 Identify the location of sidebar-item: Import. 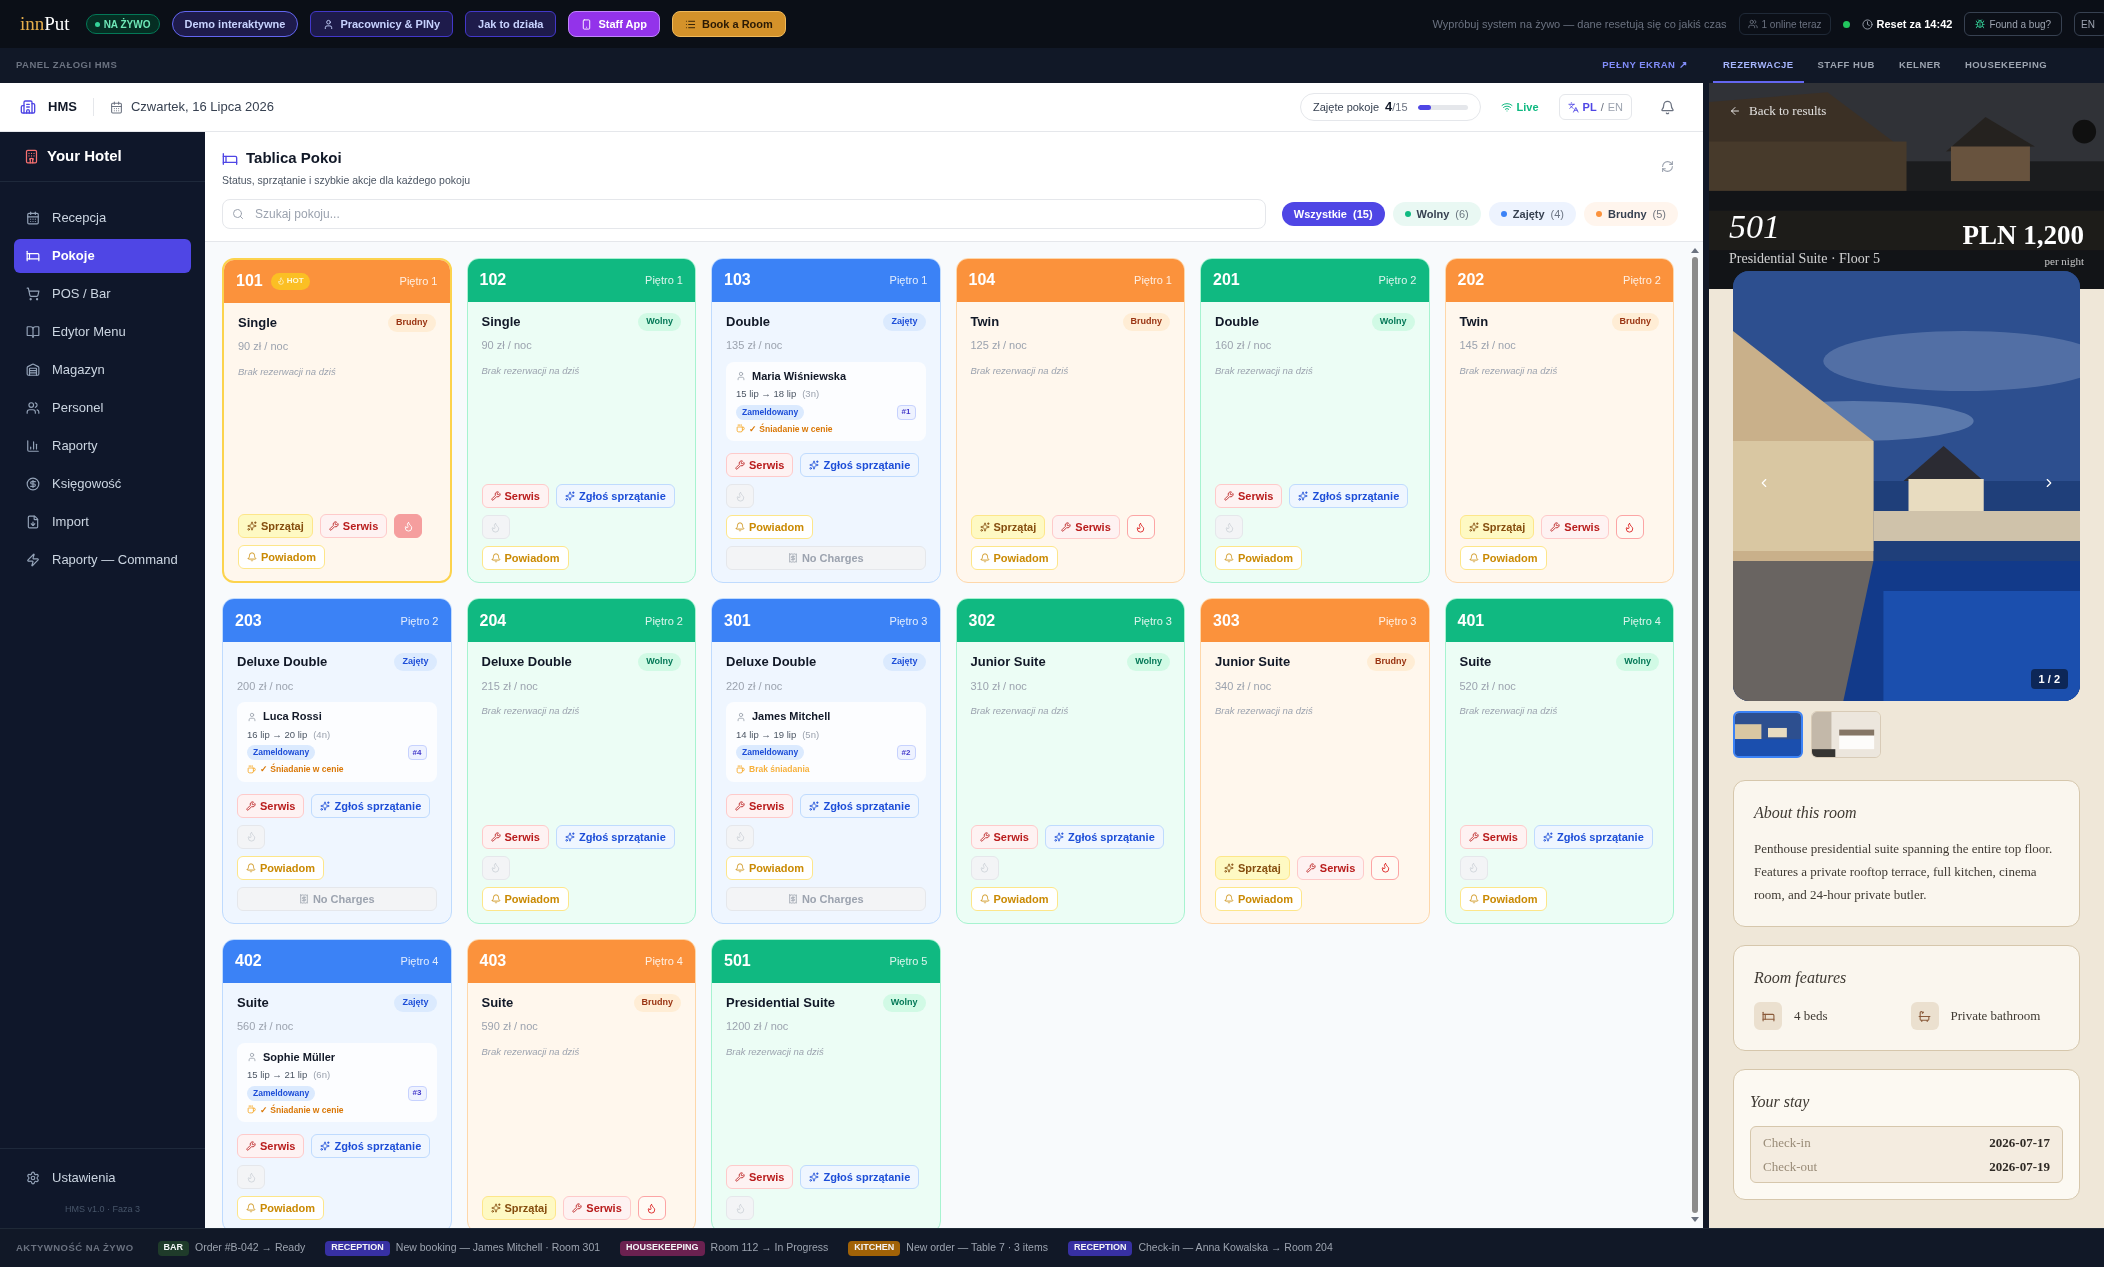
(102, 522).